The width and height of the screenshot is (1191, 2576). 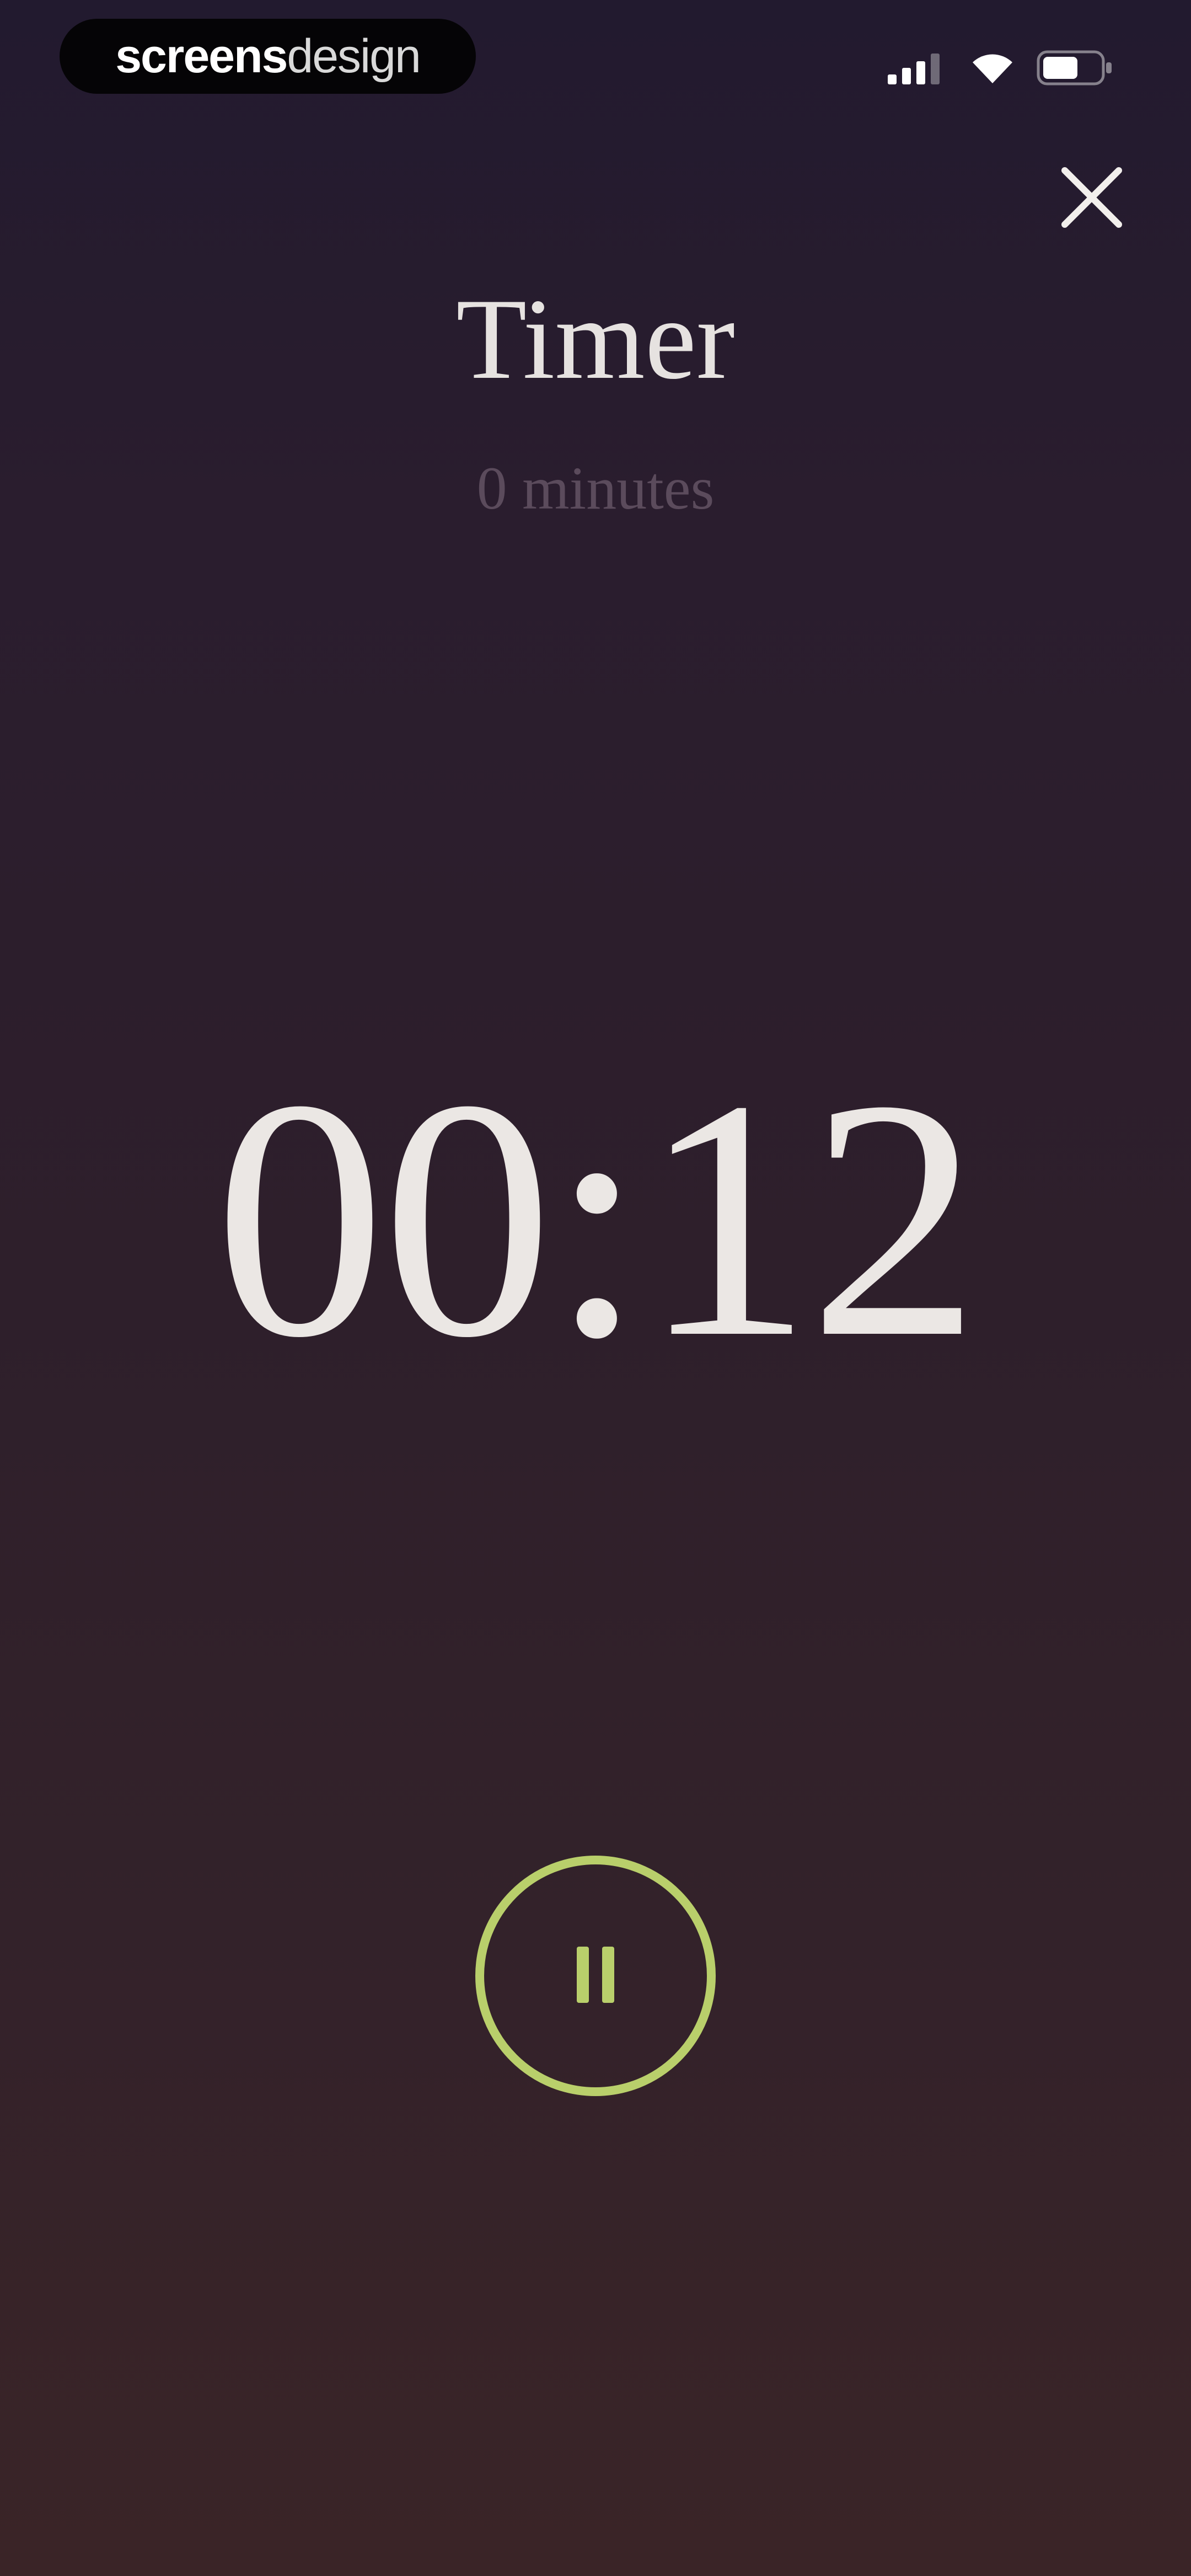 What do you see at coordinates (1075, 69) in the screenshot?
I see `battery-icon` at bounding box center [1075, 69].